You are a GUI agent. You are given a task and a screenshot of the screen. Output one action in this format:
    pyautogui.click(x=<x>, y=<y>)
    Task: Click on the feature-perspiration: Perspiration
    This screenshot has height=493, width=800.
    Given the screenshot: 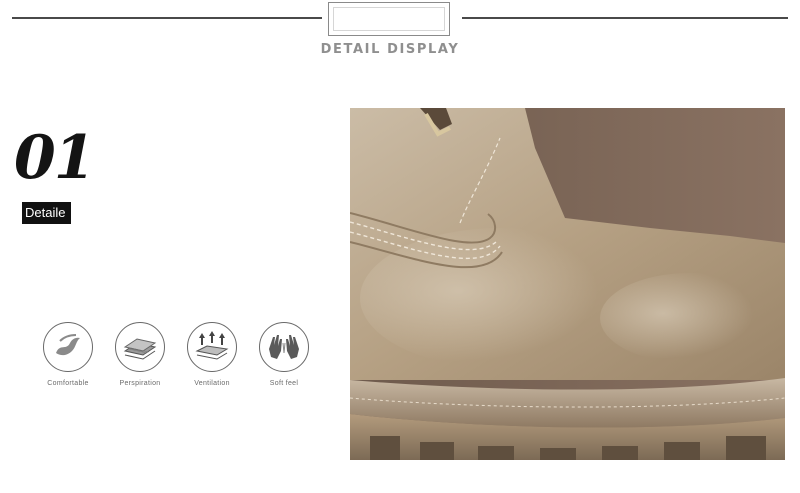 What is the action you would take?
    pyautogui.click(x=140, y=354)
    